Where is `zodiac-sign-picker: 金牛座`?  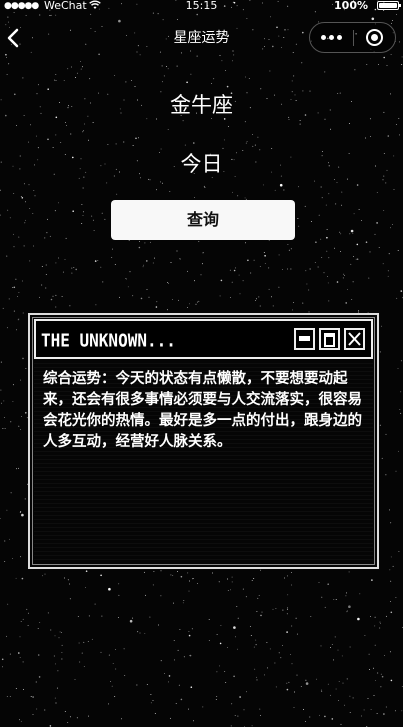
zodiac-sign-picker: 金牛座 is located at coordinates (201, 104).